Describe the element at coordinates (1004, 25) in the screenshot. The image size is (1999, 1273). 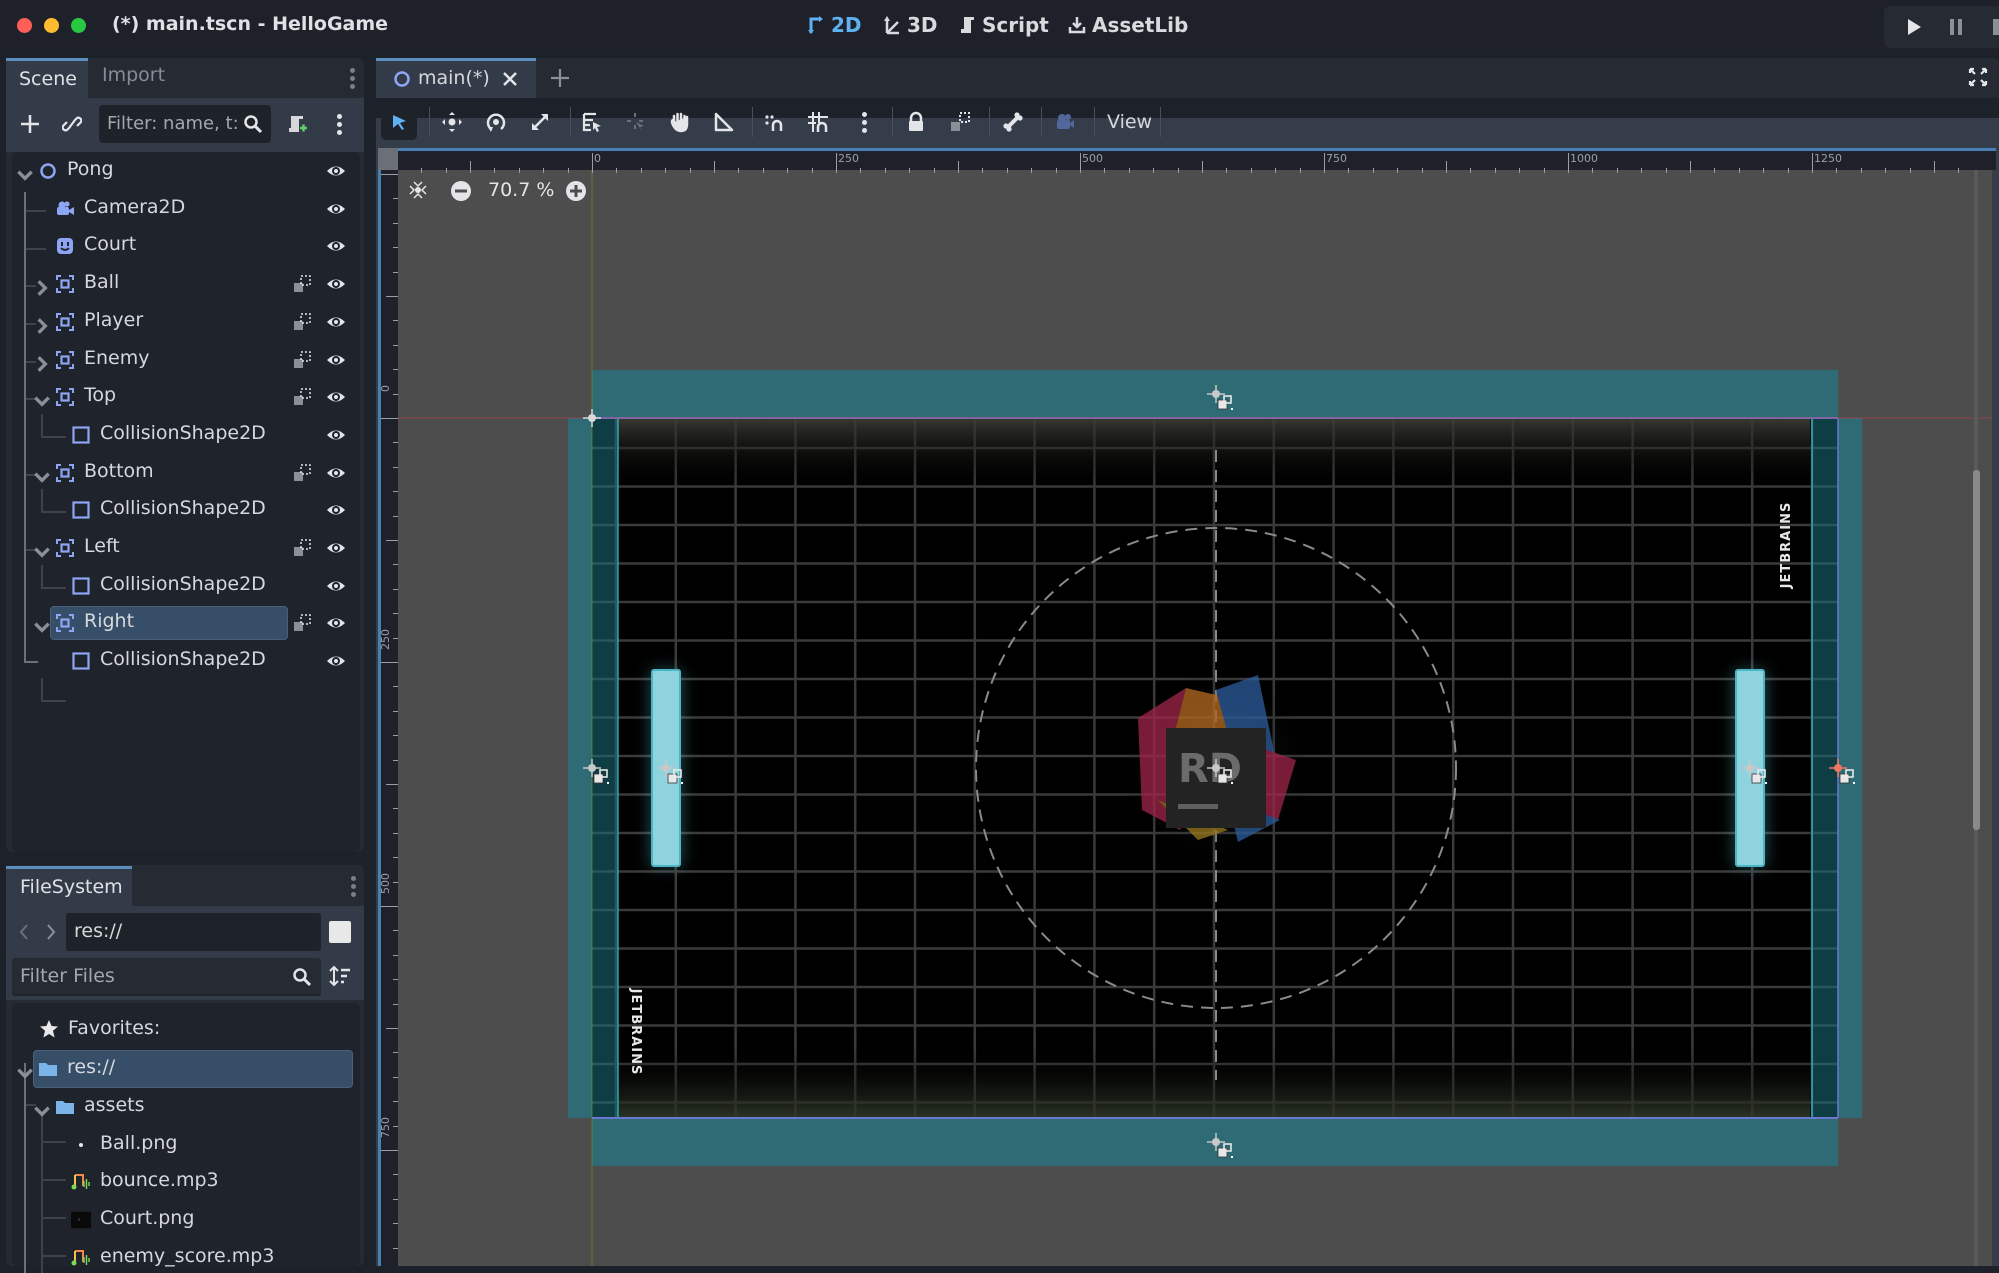
I see `workspace-script-button: Script` at that location.